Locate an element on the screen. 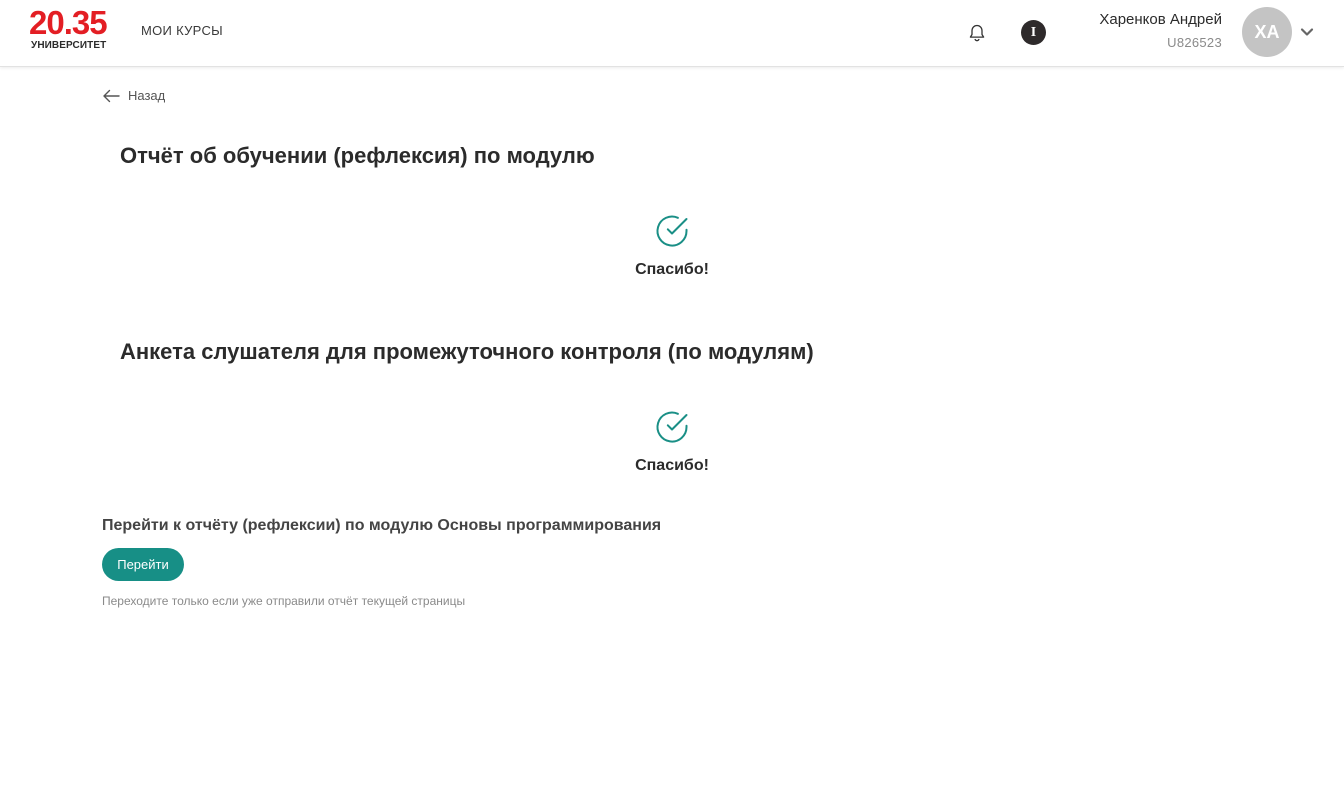  user-name: Харенков Андрей is located at coordinates (1160, 19).